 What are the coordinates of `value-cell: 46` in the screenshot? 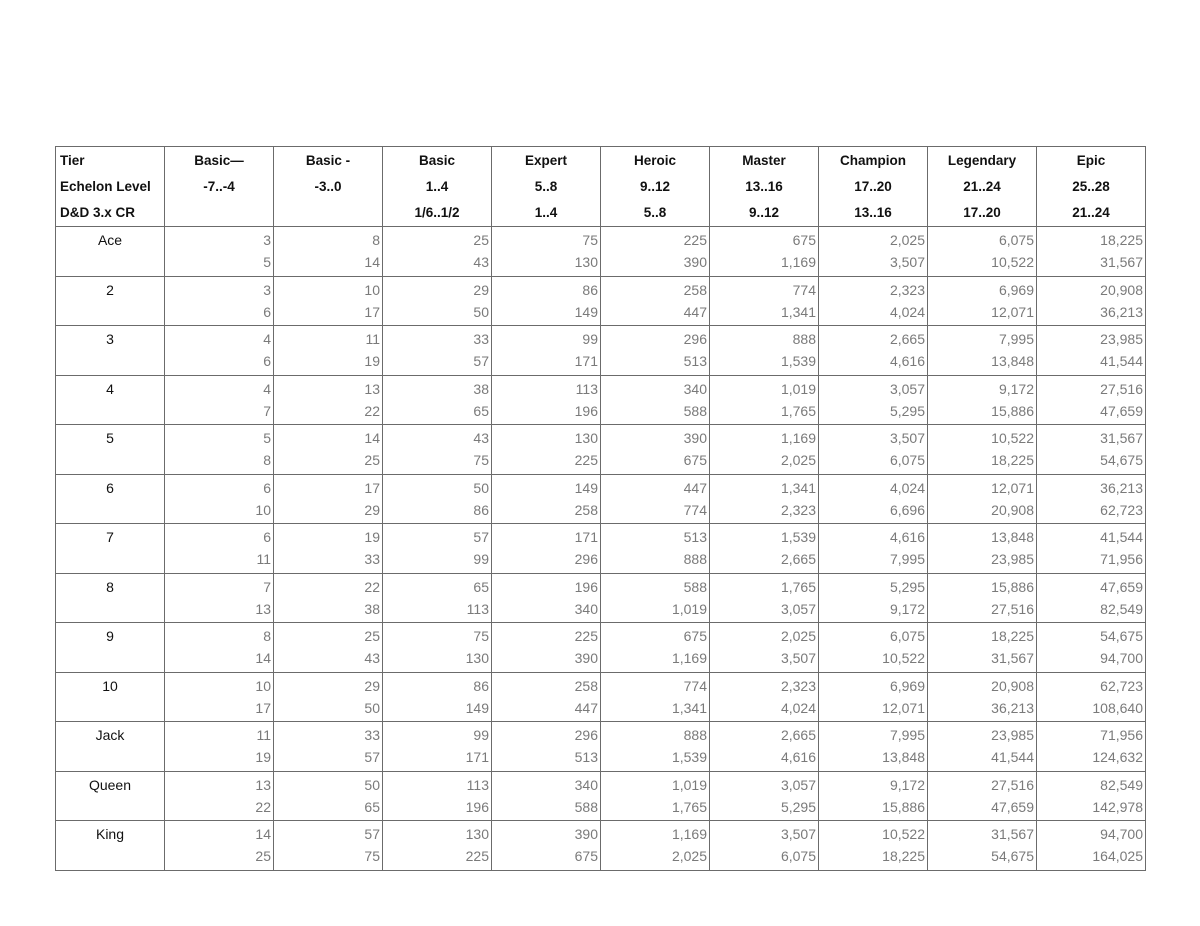 It's located at (219, 350).